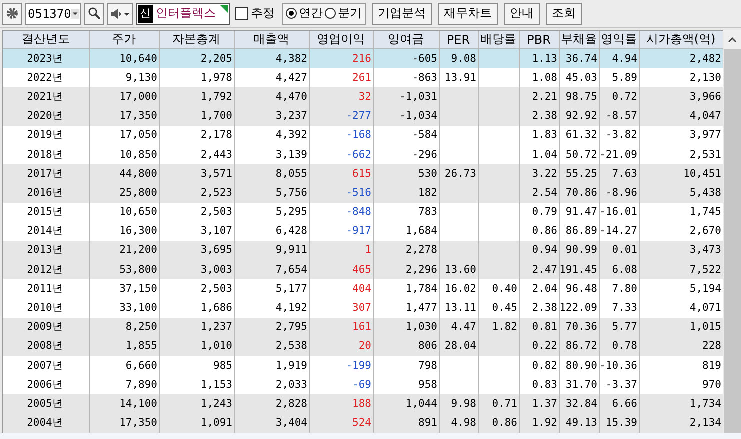 This screenshot has width=741, height=439. What do you see at coordinates (564, 13) in the screenshot?
I see `toolbar-button: 조회` at bounding box center [564, 13].